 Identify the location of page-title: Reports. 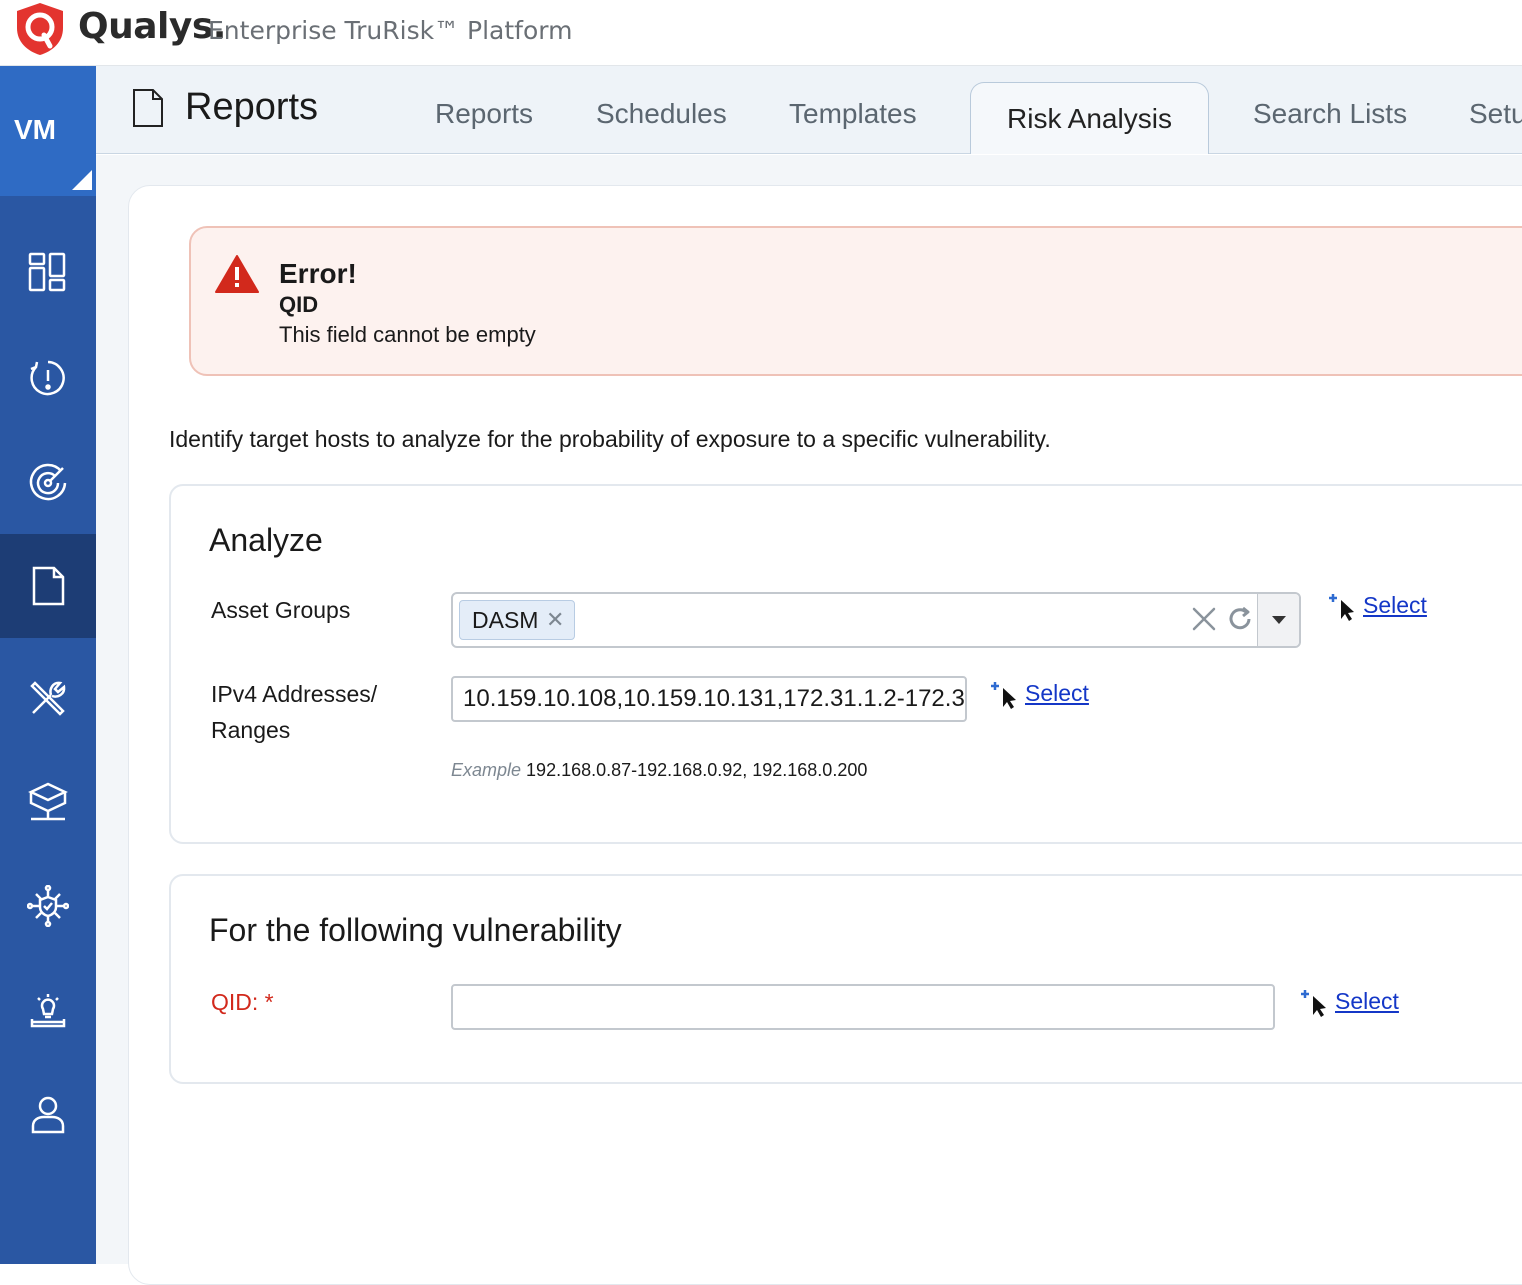
(252, 107).